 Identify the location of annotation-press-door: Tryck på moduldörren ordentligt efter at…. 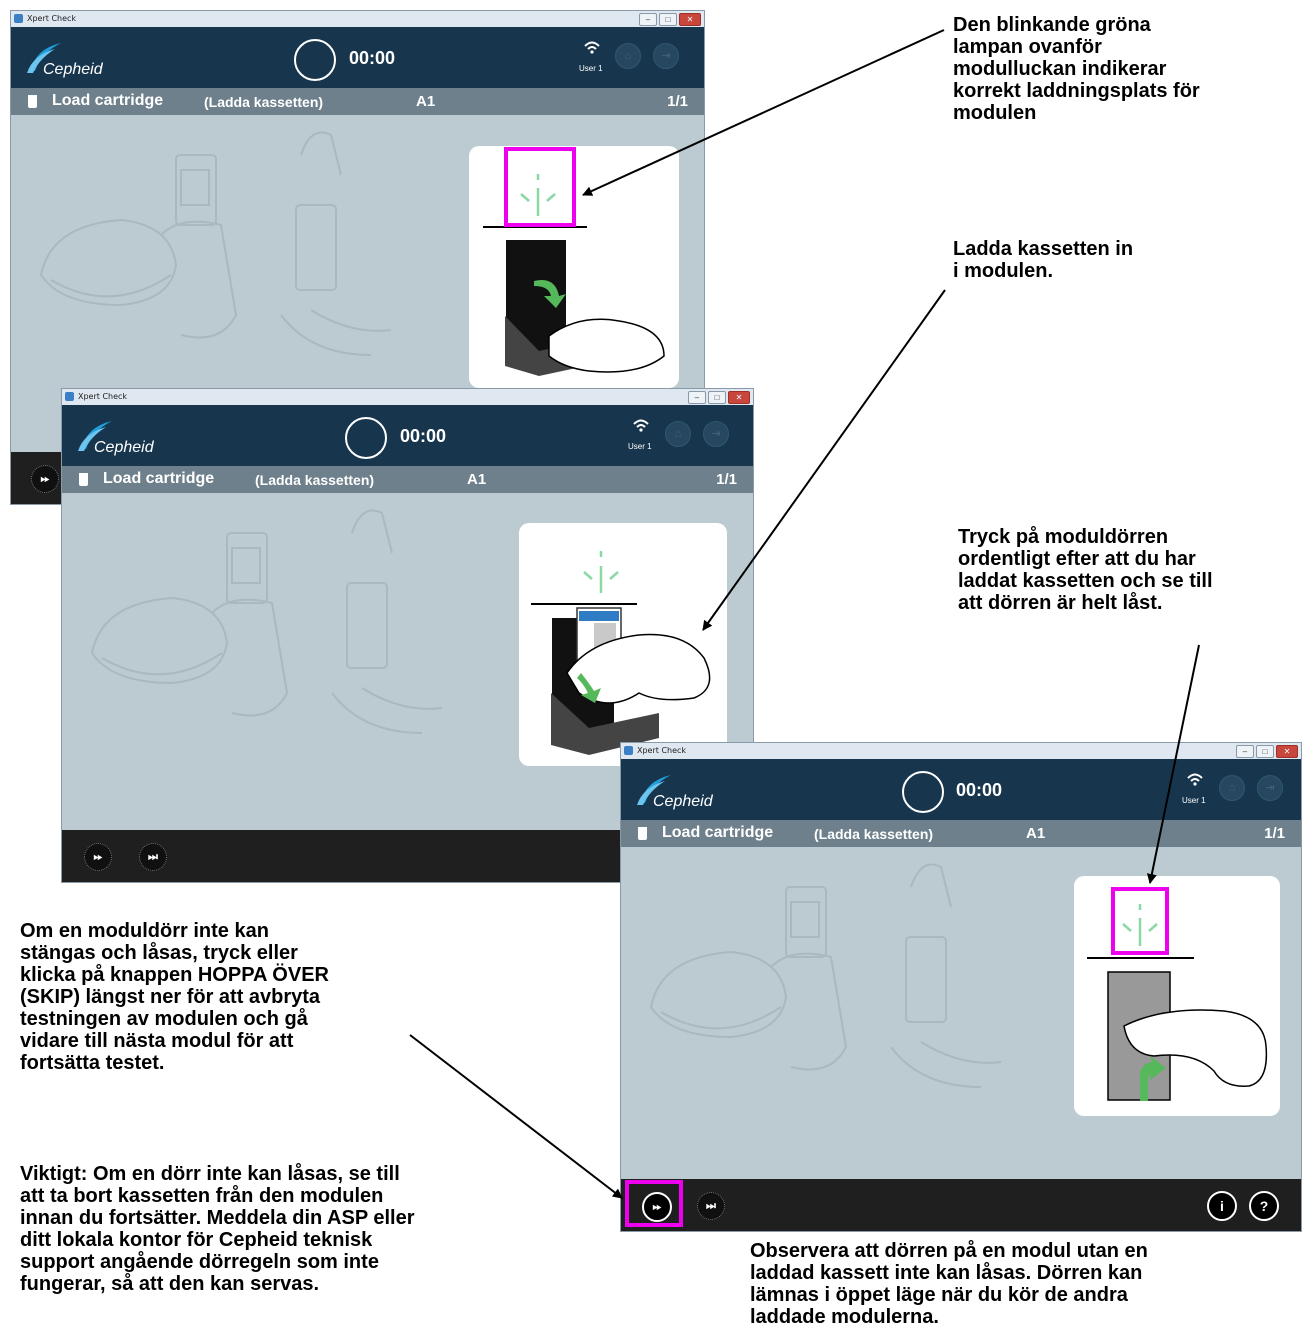
(1085, 570).